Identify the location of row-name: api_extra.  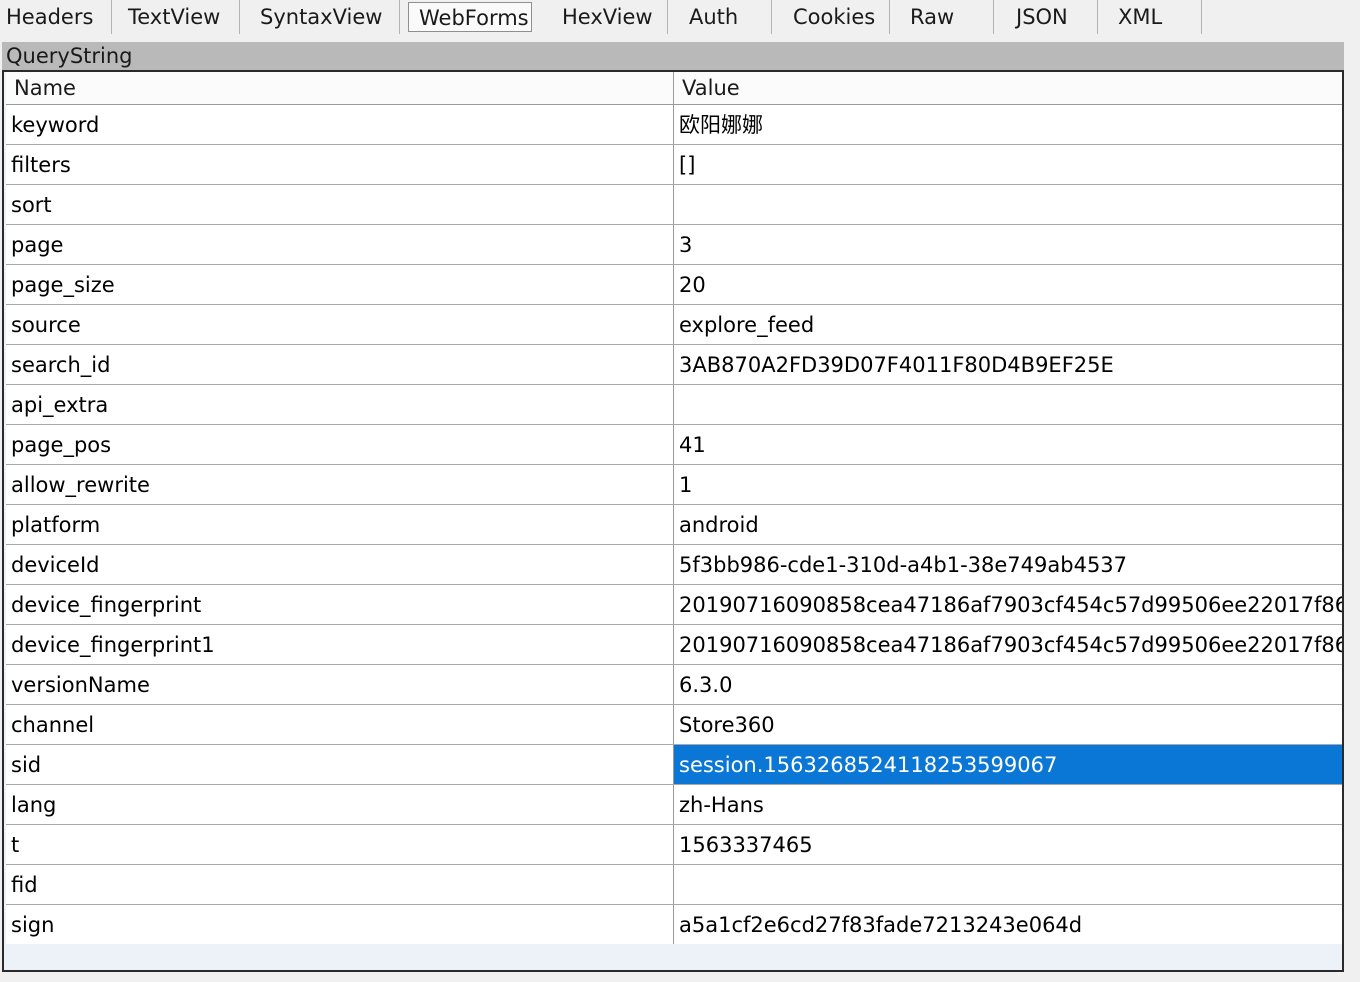
(340, 404).